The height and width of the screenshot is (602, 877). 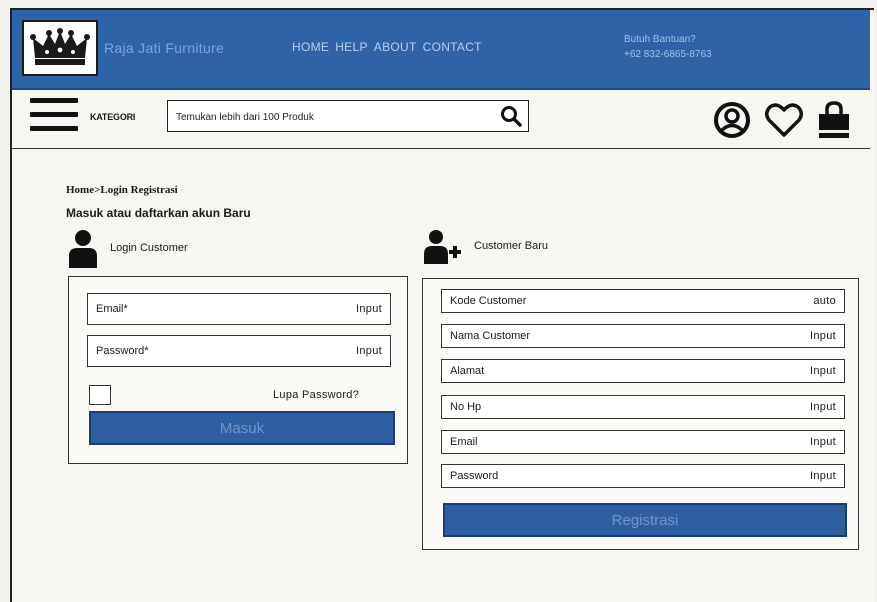 I want to click on search-box, so click(x=348, y=116).